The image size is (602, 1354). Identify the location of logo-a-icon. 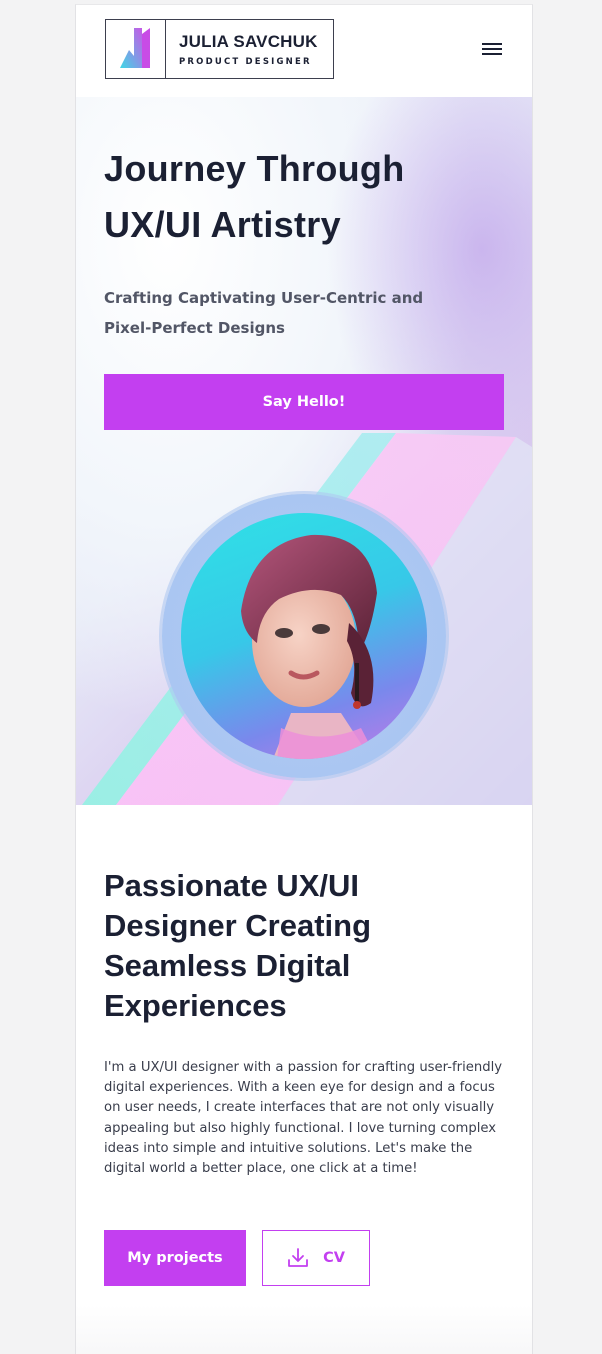
(135, 48).